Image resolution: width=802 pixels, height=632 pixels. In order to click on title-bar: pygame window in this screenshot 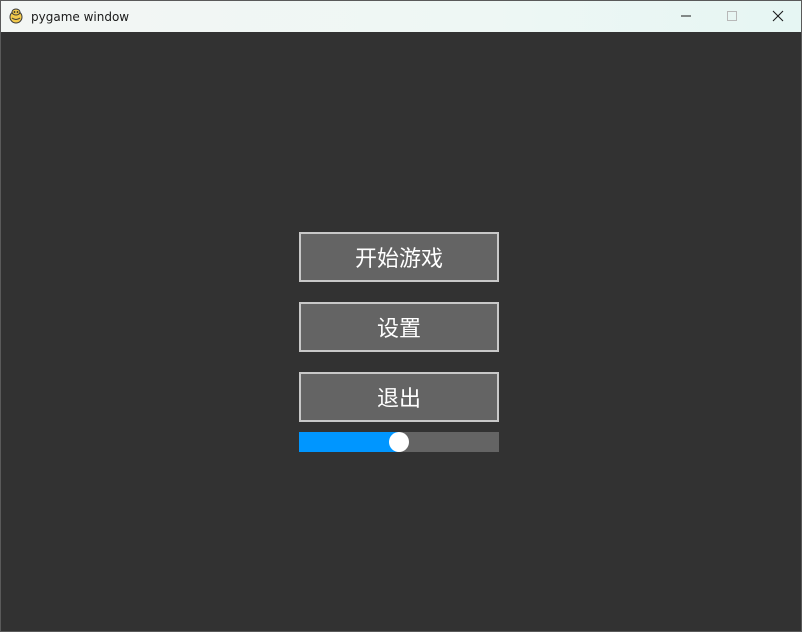, I will do `click(401, 16)`.